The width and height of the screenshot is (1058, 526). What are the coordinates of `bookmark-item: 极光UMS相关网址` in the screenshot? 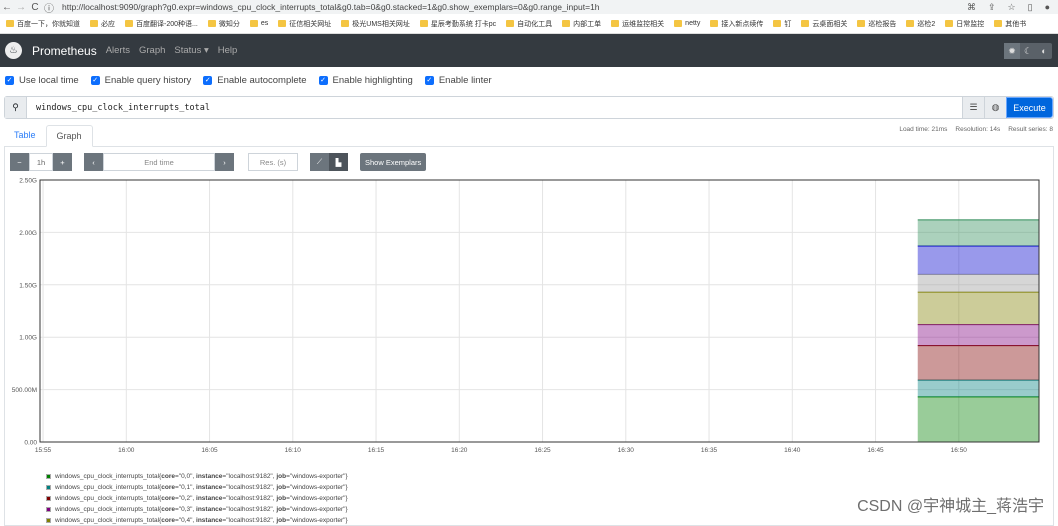 It's located at (375, 24).